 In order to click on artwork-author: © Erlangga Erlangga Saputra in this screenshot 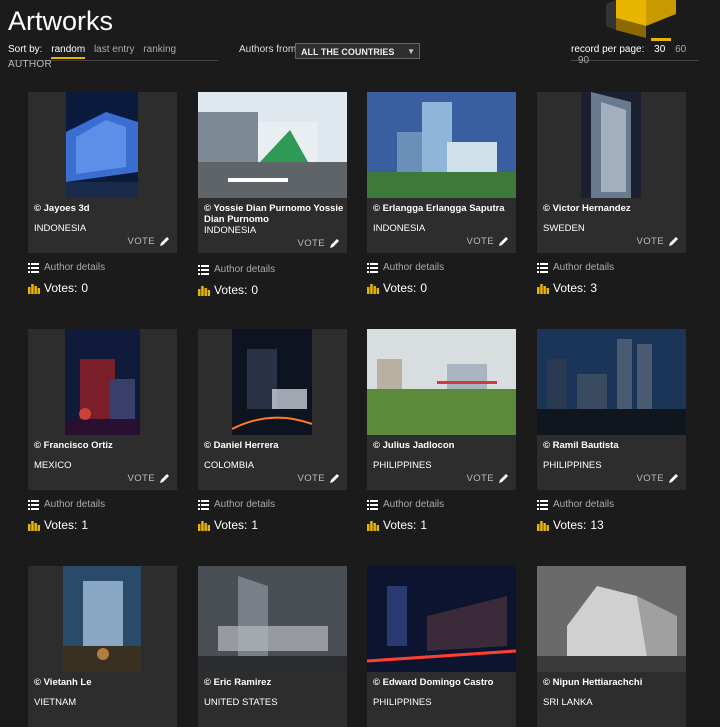, I will do `click(443, 208)`.